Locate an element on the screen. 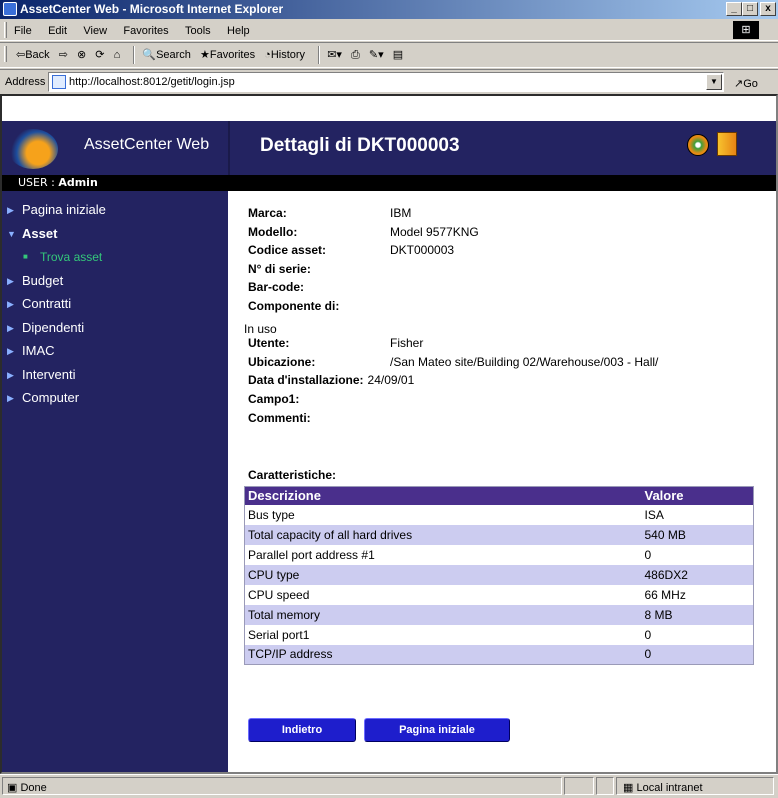 The width and height of the screenshot is (778, 798). stop-button: ⊗ is located at coordinates (81, 55).